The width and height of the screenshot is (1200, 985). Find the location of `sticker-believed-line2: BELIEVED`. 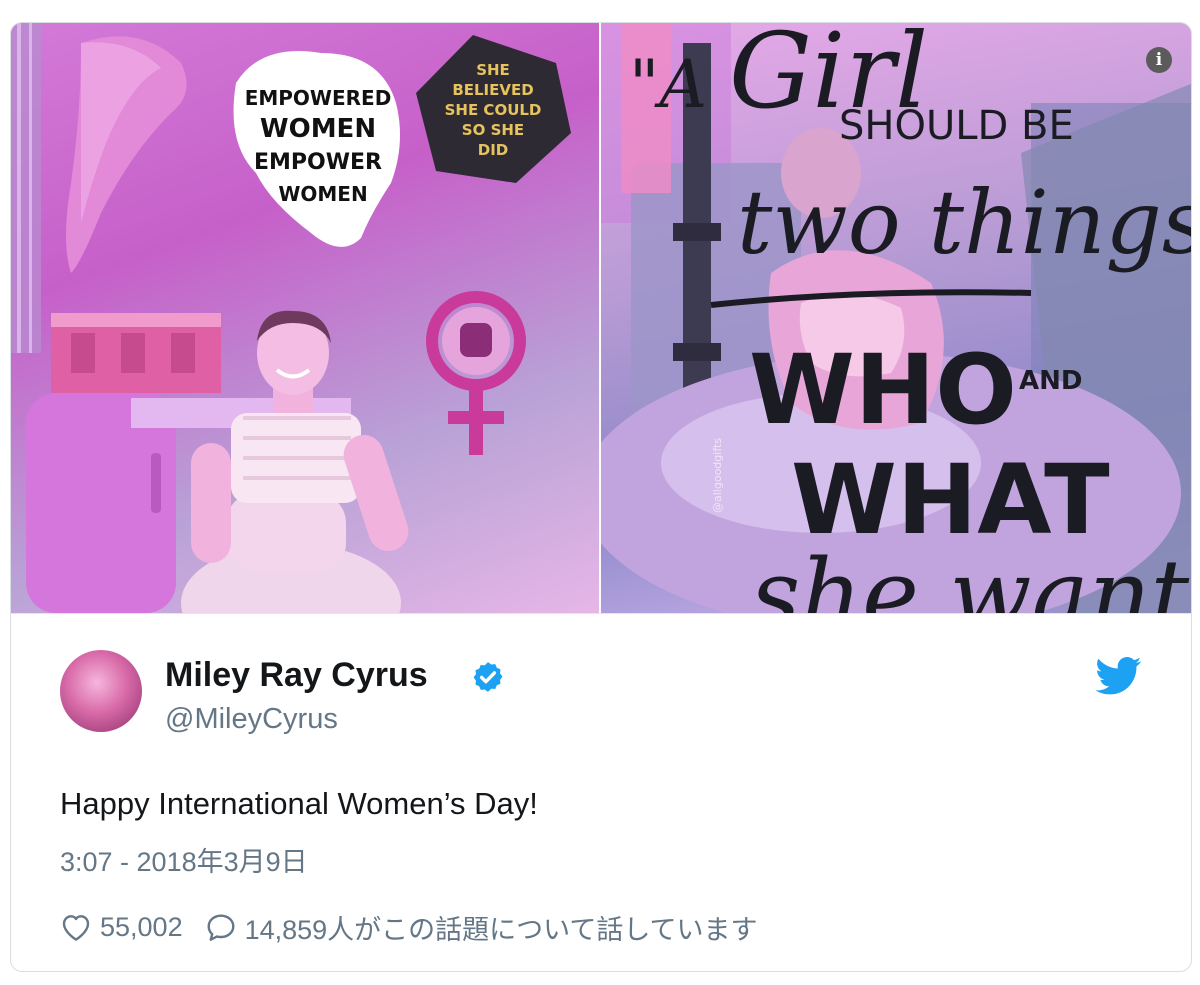

sticker-believed-line2: BELIEVED is located at coordinates (492, 90).